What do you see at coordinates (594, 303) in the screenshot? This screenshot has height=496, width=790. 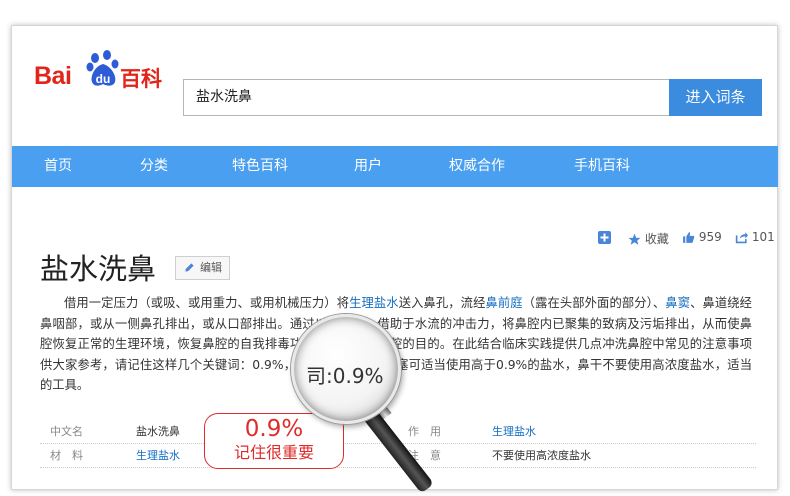 I see `body-text-3: （露在头部外面的部分）、` at bounding box center [594, 303].